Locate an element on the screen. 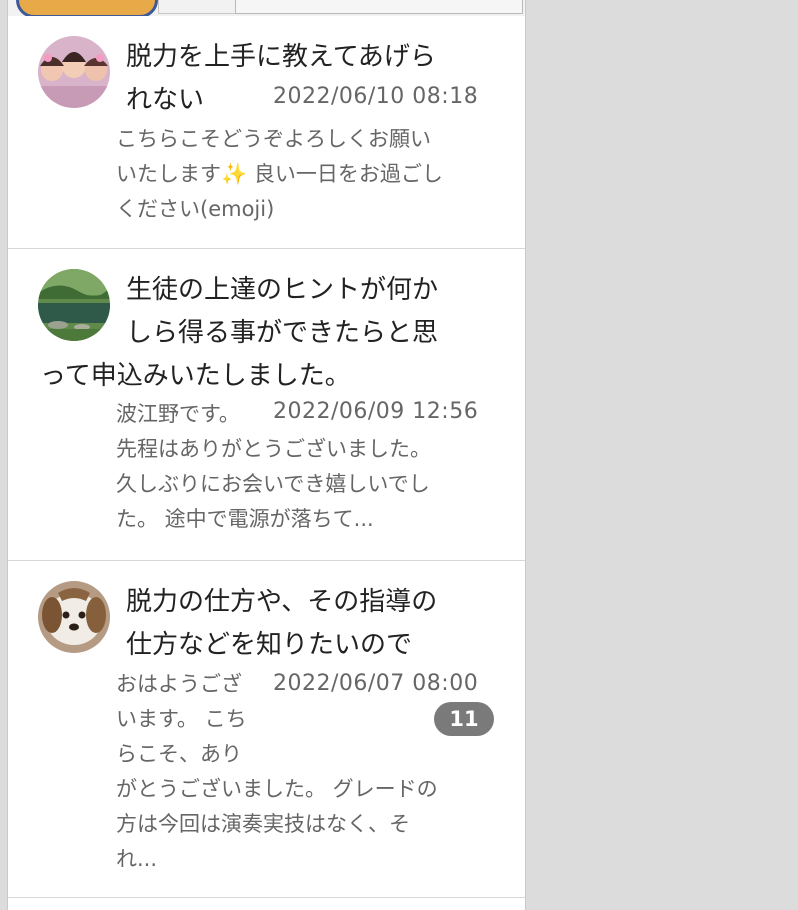 This screenshot has height=910, width=798. preview-text: いたします is located at coordinates (168, 174).